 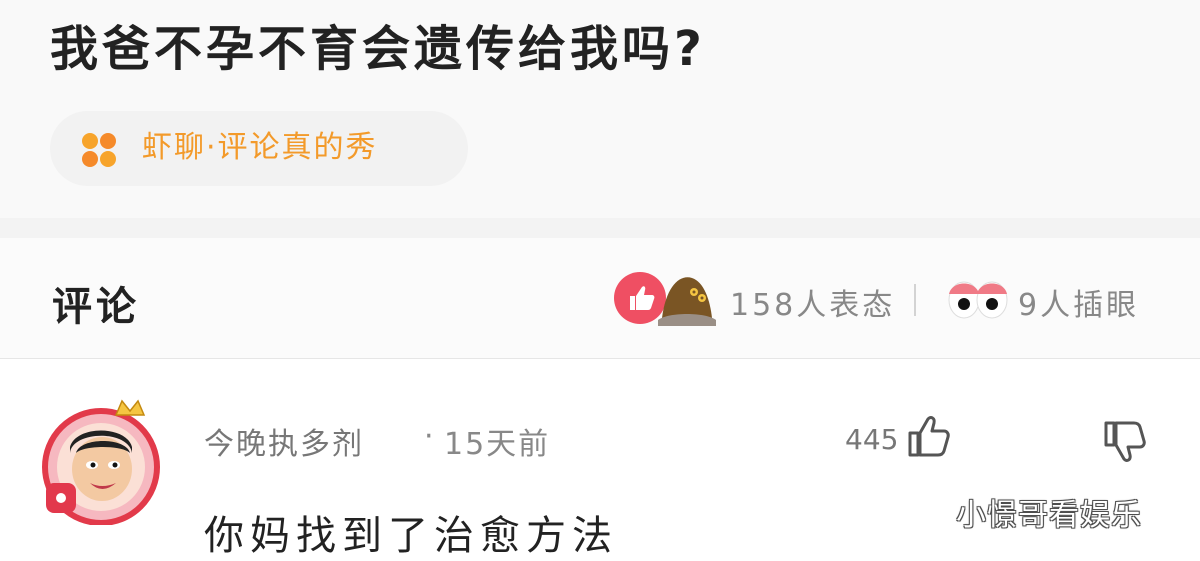 What do you see at coordinates (600, 228) in the screenshot?
I see `section-divider` at bounding box center [600, 228].